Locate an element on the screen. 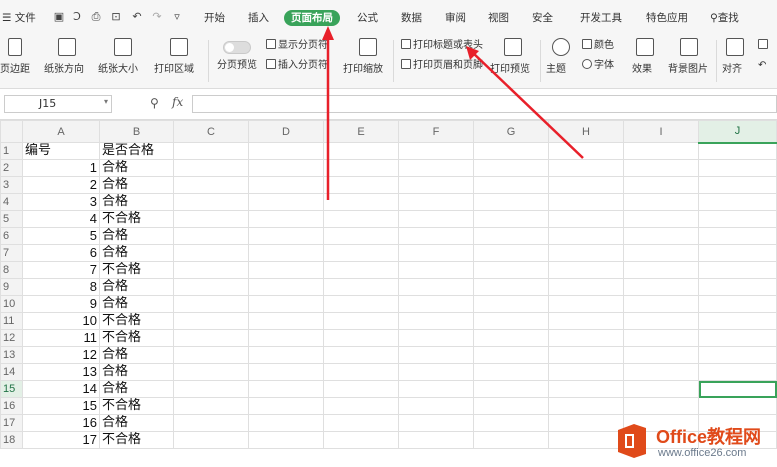 This screenshot has height=467, width=777. cell-i3 is located at coordinates (661, 185).